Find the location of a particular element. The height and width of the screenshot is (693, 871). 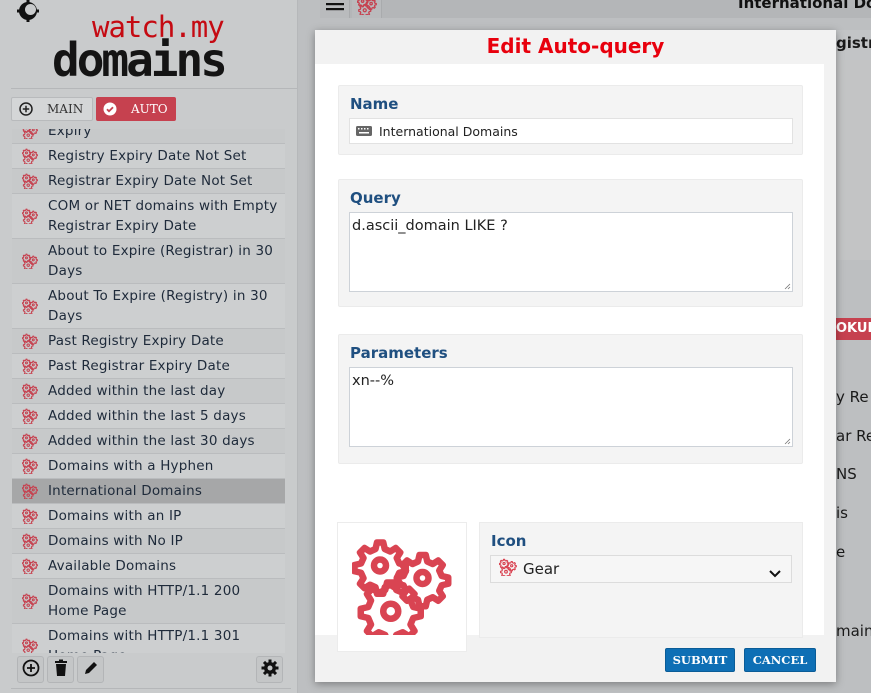

list-item: Added within the last day is located at coordinates (148, 391).